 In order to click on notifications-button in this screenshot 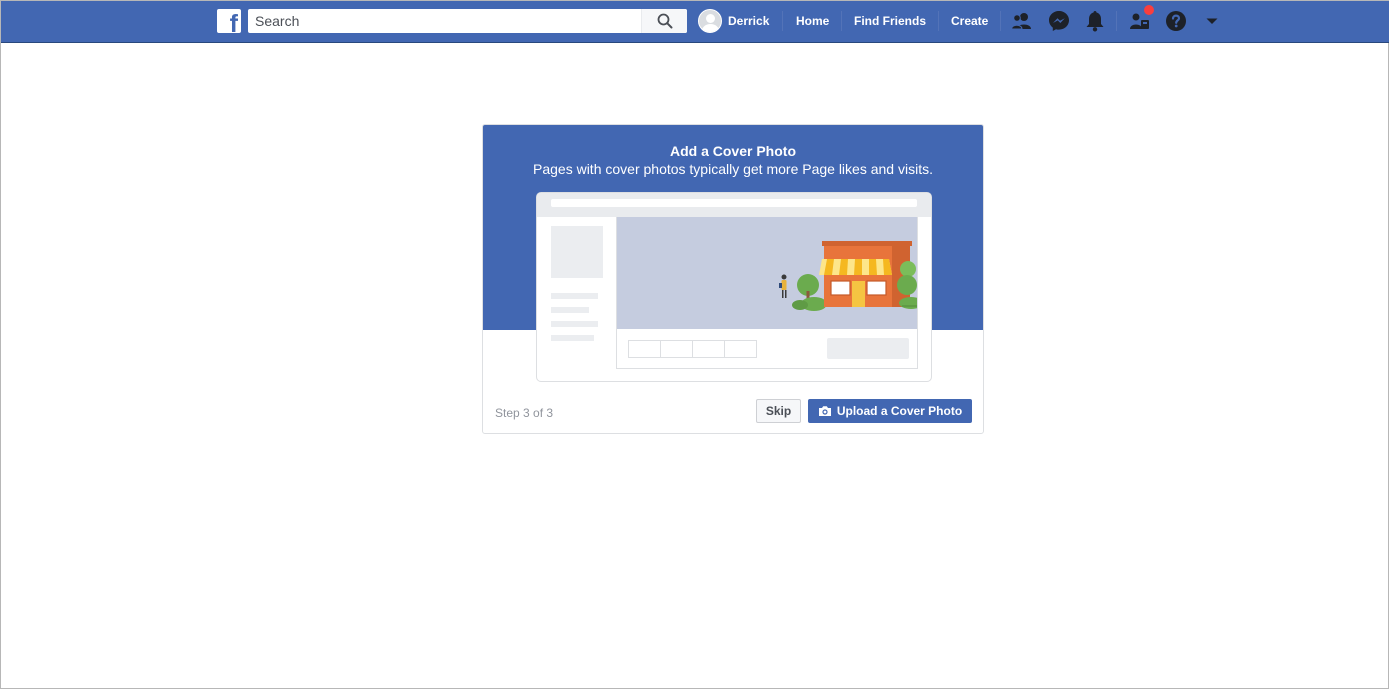, I will do `click(1095, 21)`.